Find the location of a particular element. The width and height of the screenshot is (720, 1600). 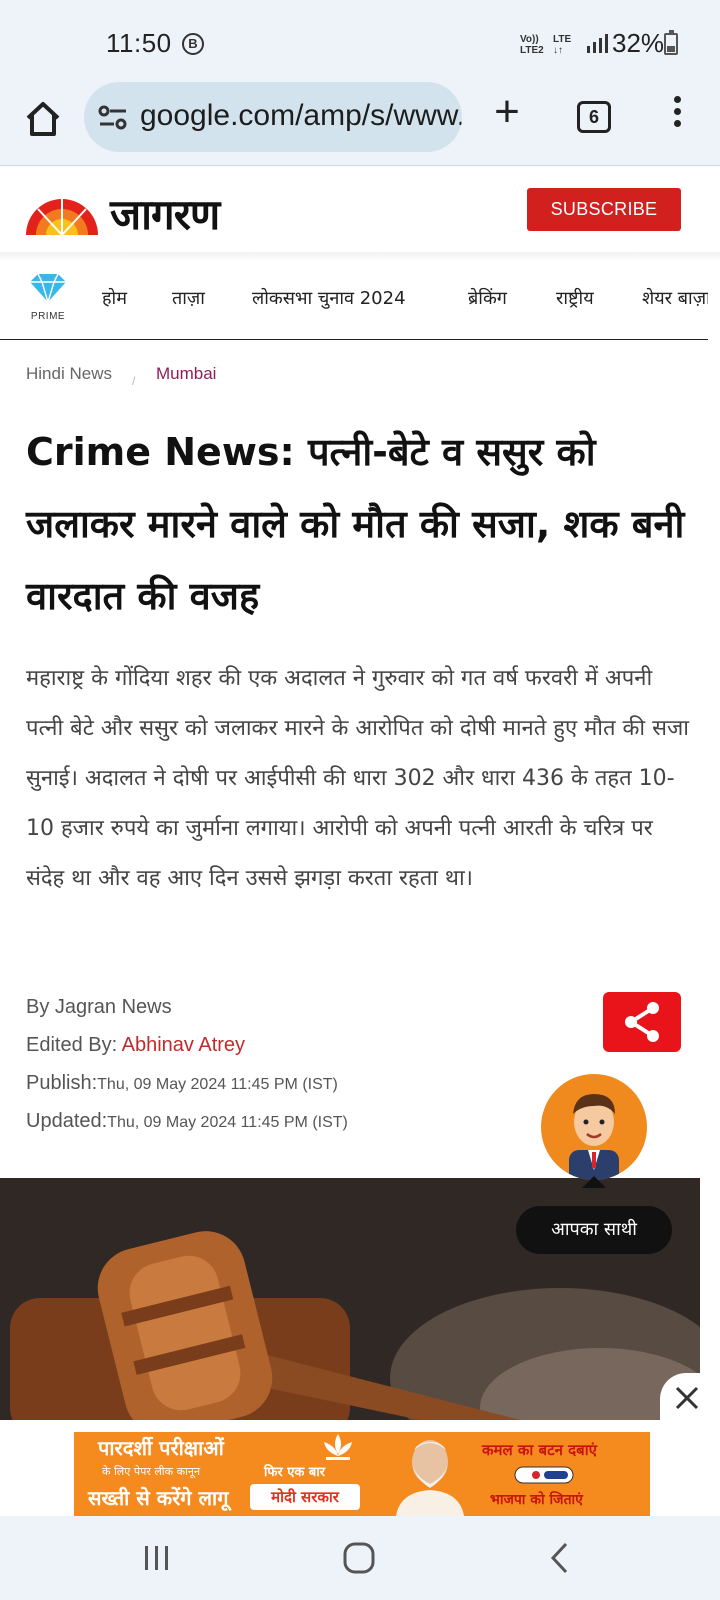

leader-portrait-image is located at coordinates (430, 1478).